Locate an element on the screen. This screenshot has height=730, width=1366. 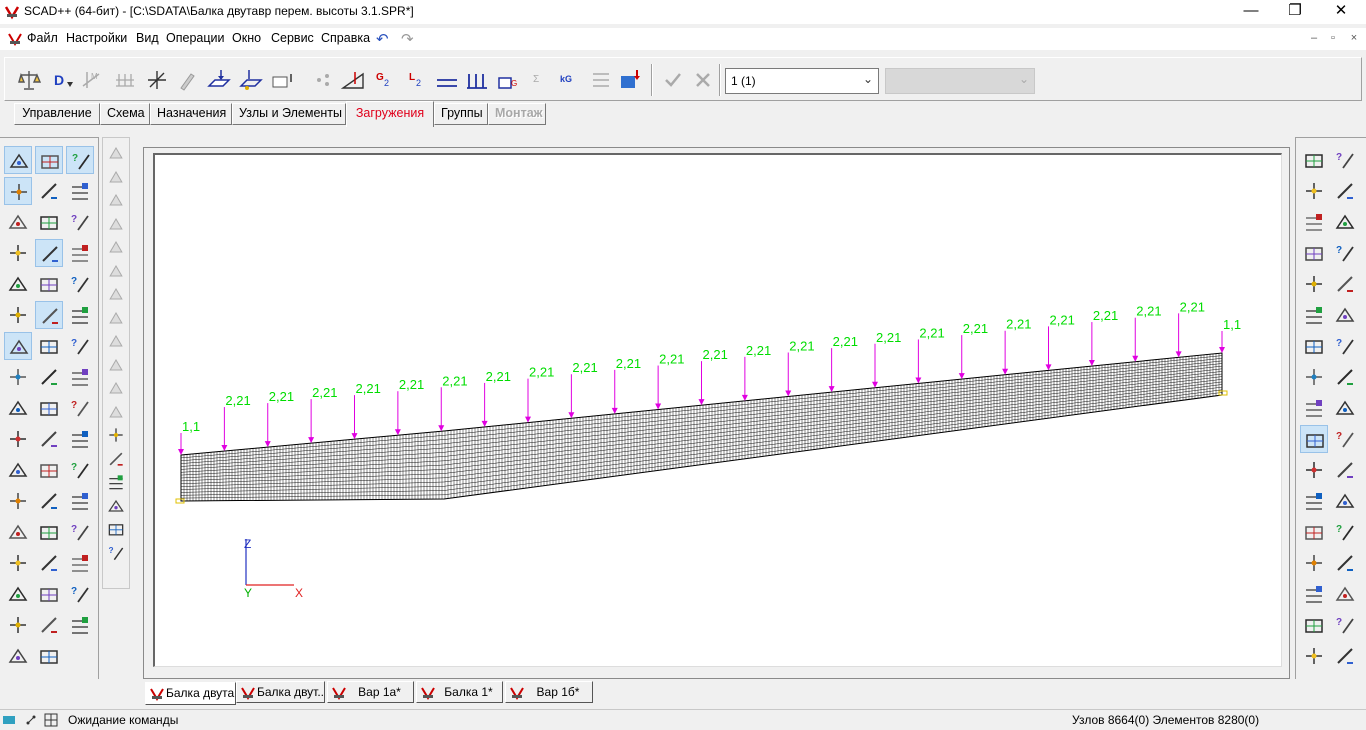
snap-icon is located at coordinates (49, 315).